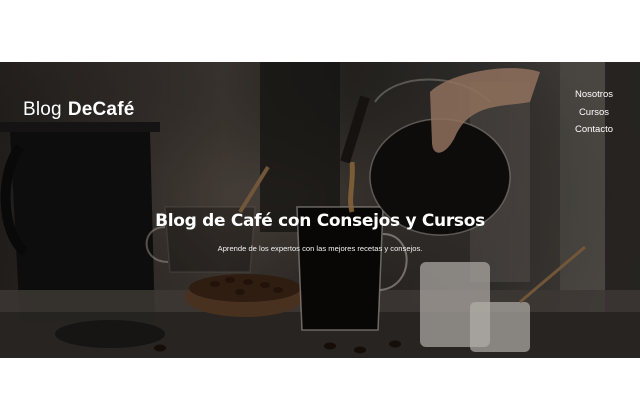 This screenshot has height=420, width=640. I want to click on site-logo: Blog DeCafé, so click(79, 110).